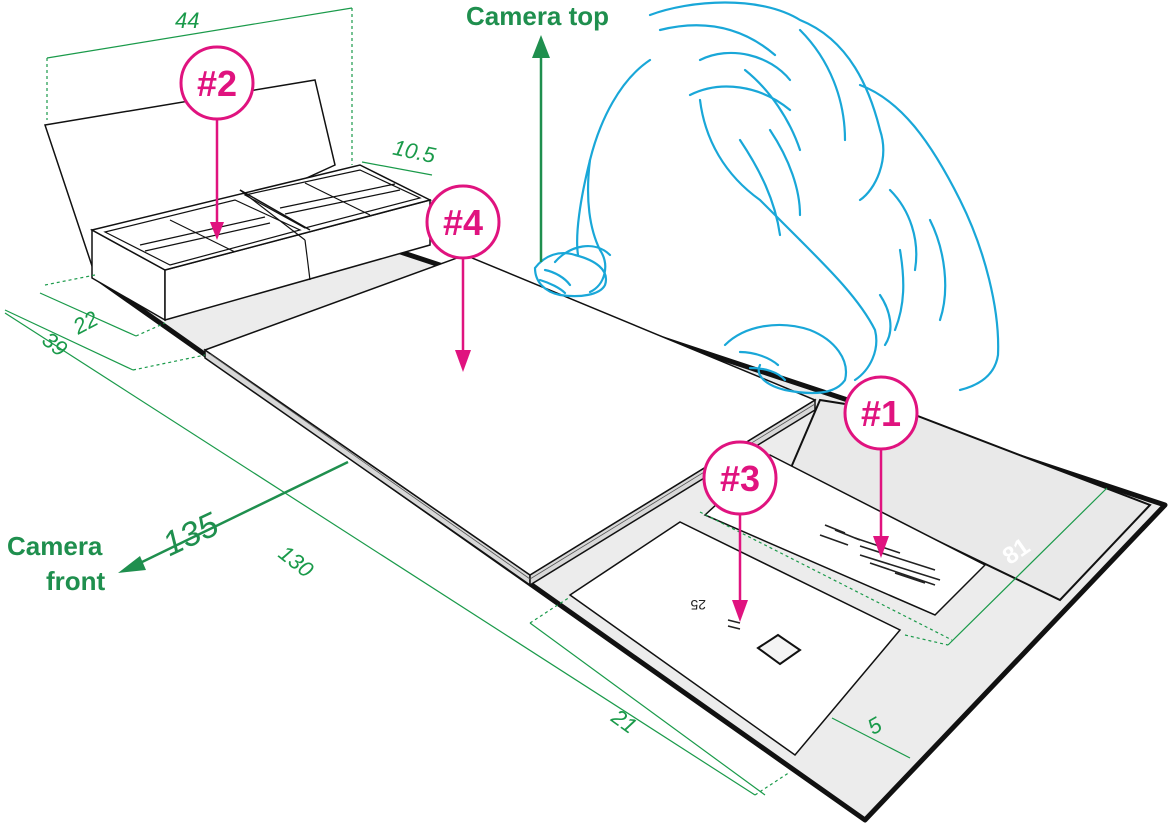 Image resolution: width=1173 pixels, height=829 pixels. Describe the element at coordinates (187, 20) in the screenshot. I see `dim-44-label: 44` at that location.